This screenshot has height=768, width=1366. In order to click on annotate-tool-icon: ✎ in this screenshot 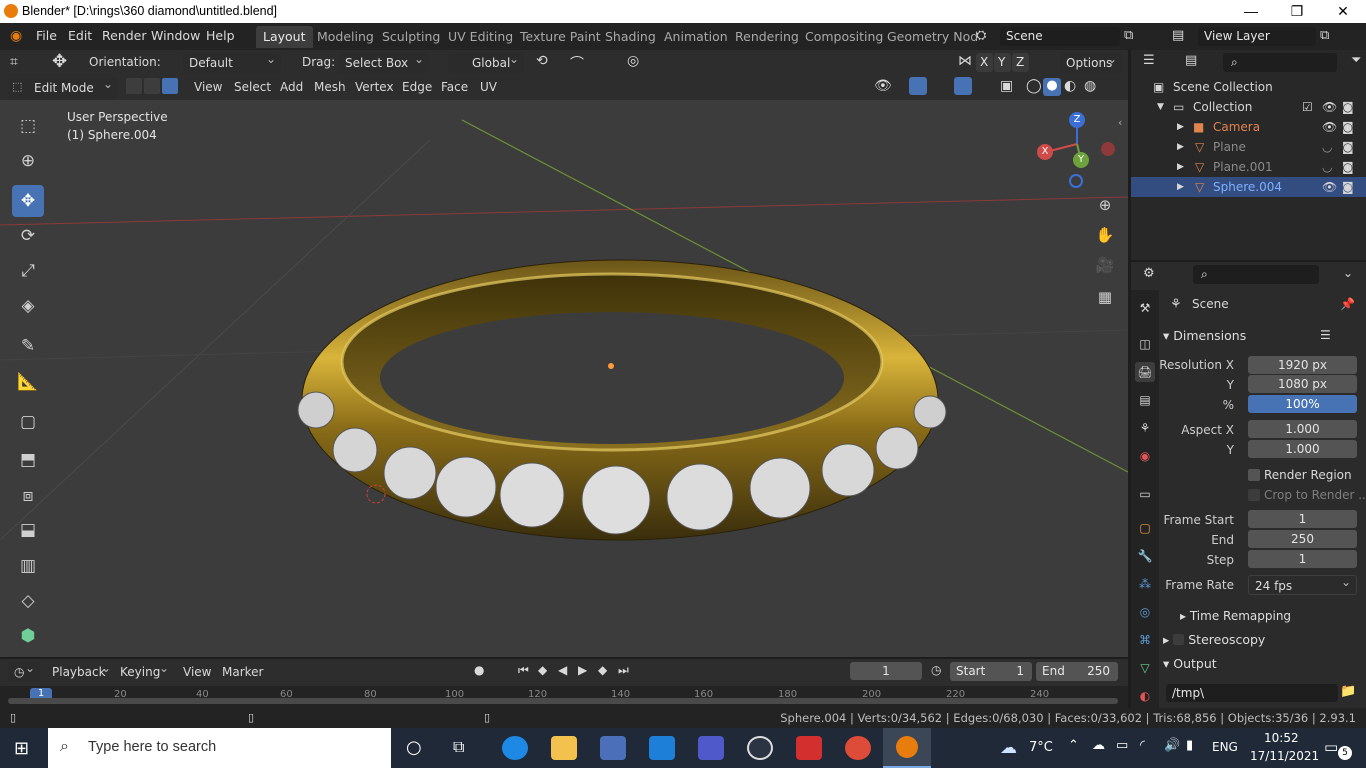, I will do `click(28, 346)`.